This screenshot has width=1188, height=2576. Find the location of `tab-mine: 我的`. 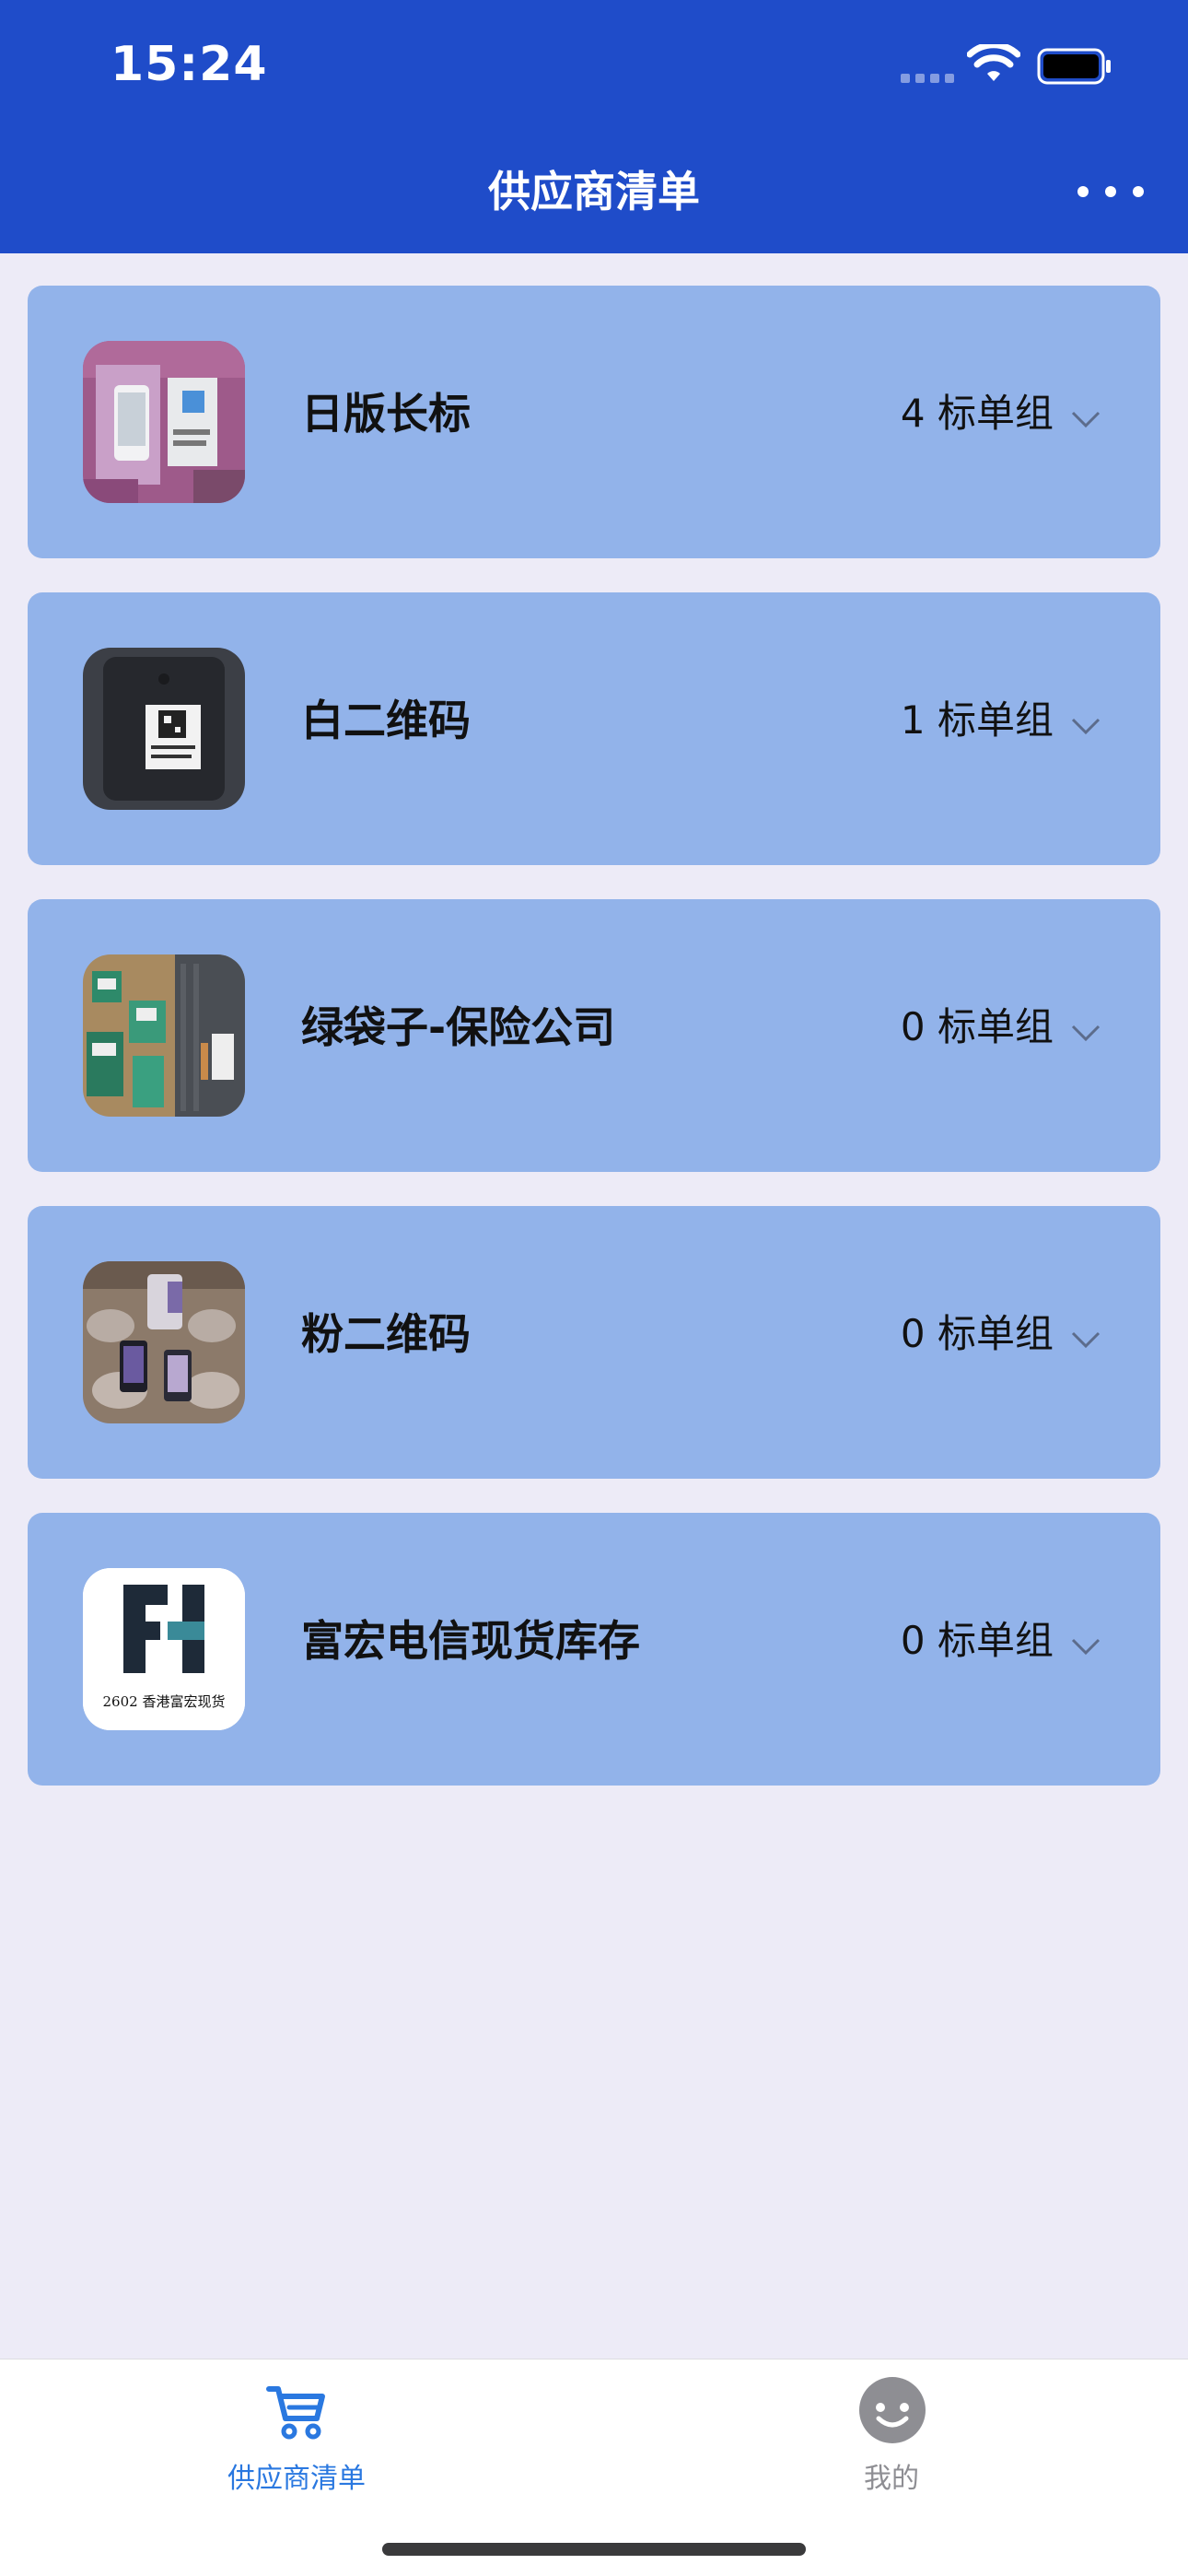

tab-mine: 我的 is located at coordinates (891, 2436).